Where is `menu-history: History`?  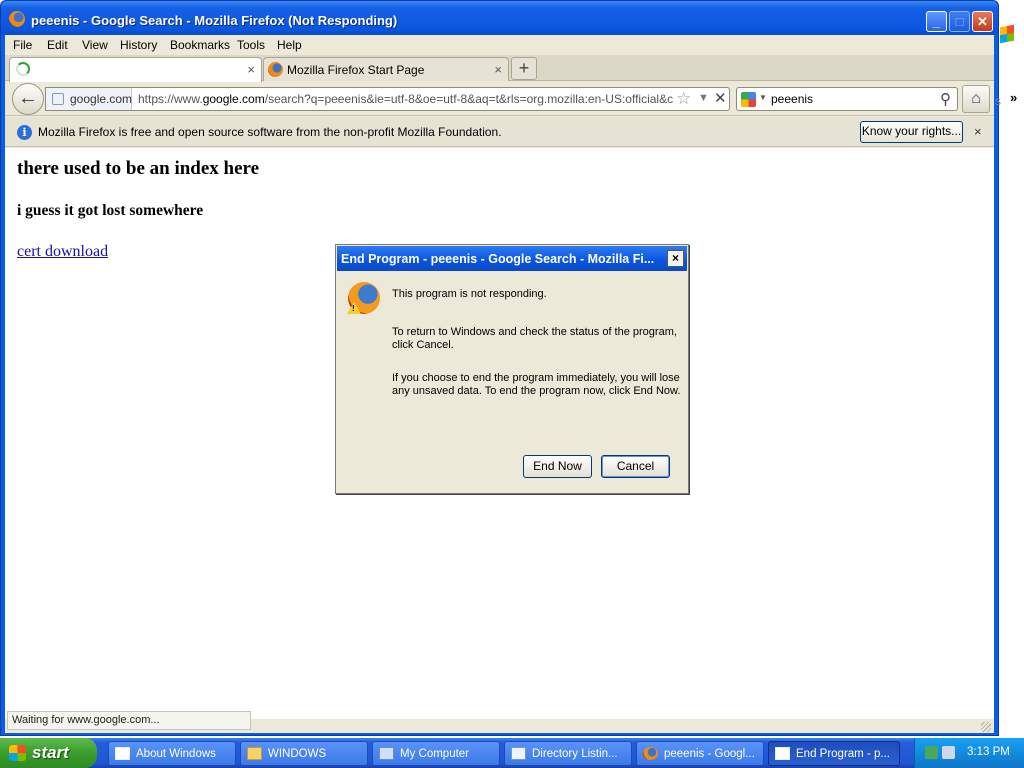 menu-history: History is located at coordinates (138, 45).